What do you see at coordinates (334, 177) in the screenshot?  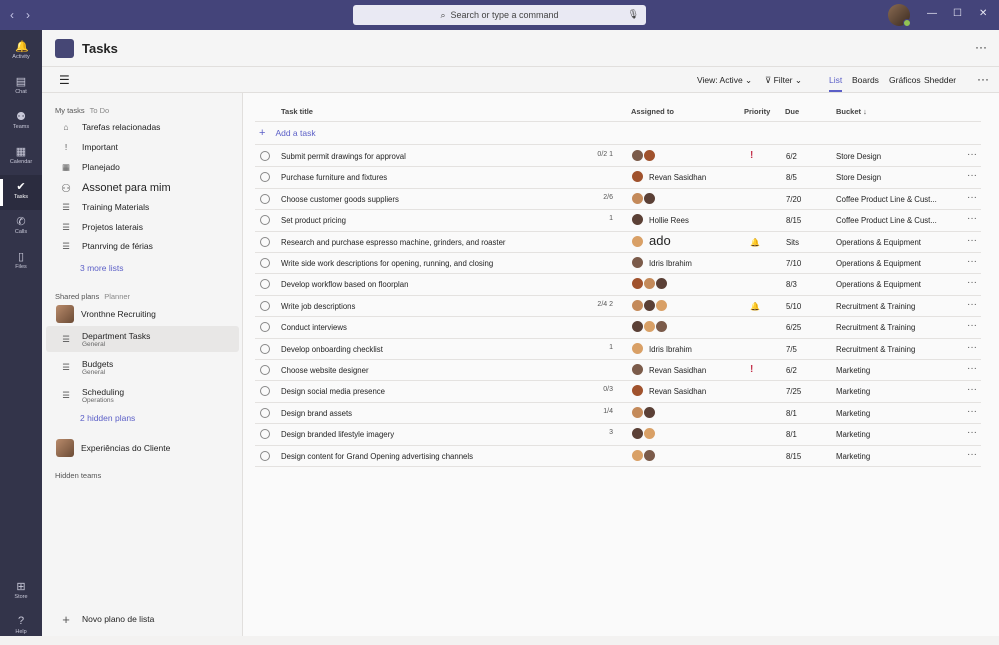 I see `task-title: Purchase furniture and fixtures` at bounding box center [334, 177].